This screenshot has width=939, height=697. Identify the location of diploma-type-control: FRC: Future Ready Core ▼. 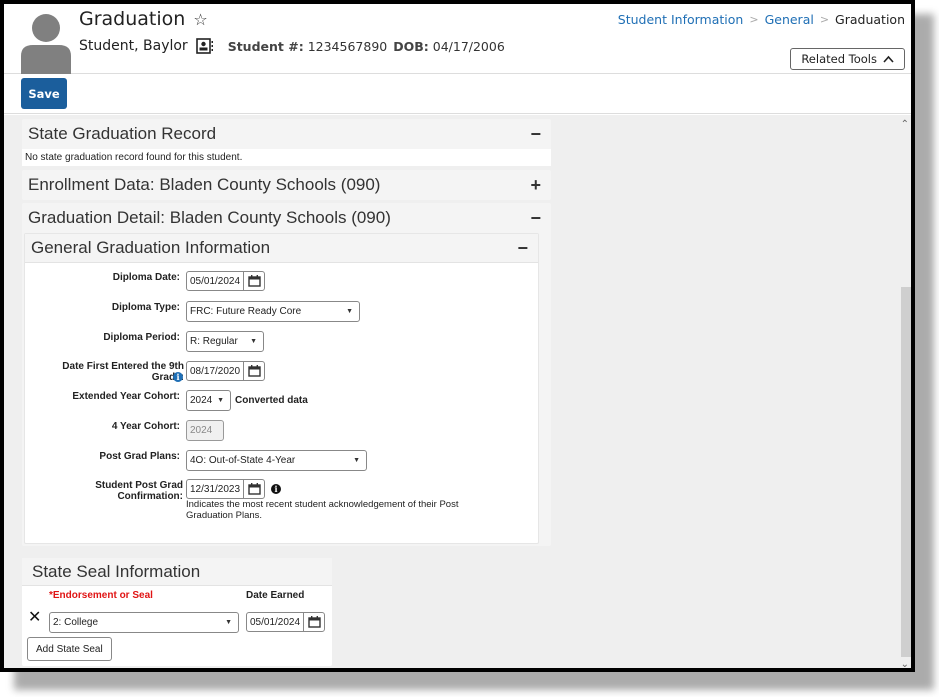
(273, 311).